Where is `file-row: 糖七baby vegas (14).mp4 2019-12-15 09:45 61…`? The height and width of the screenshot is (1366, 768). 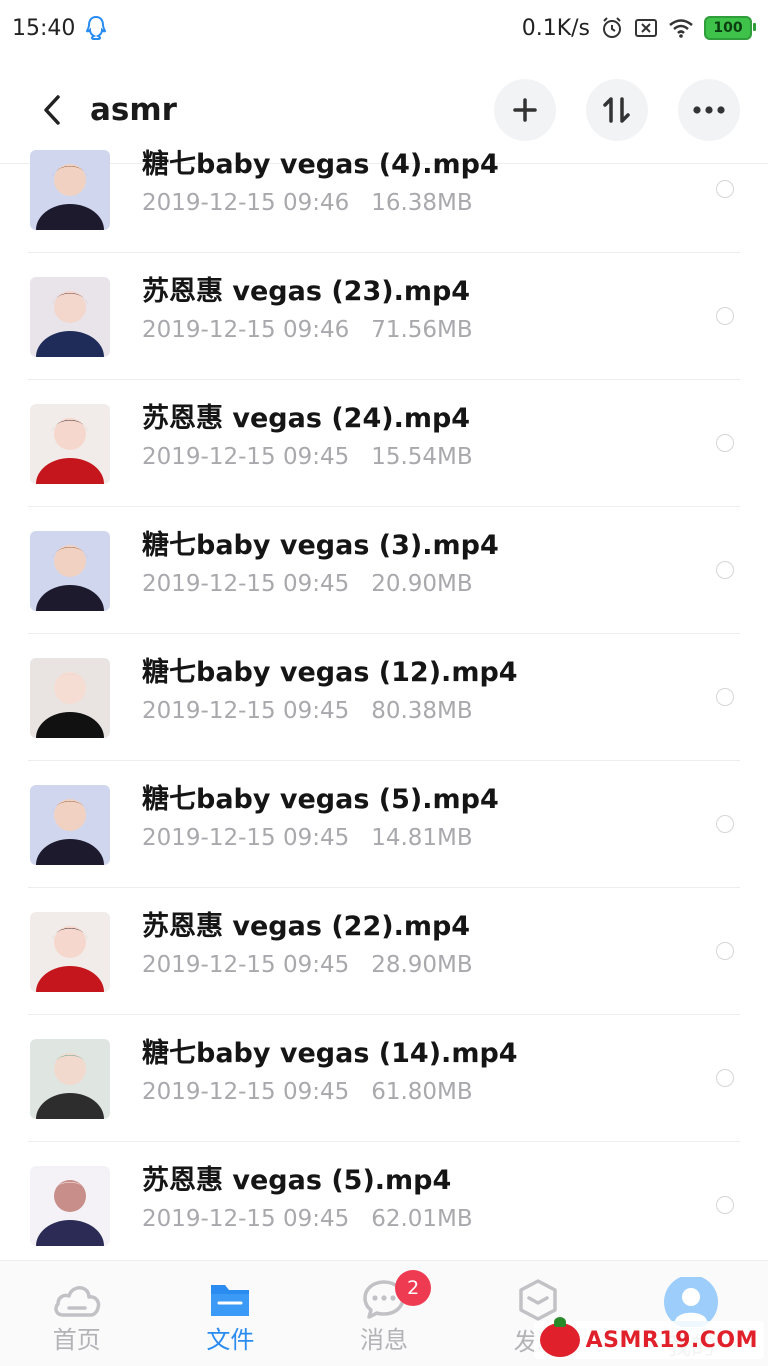 file-row: 糖七baby vegas (14).mp4 2019-12-15 09:45 61… is located at coordinates (384, 1078).